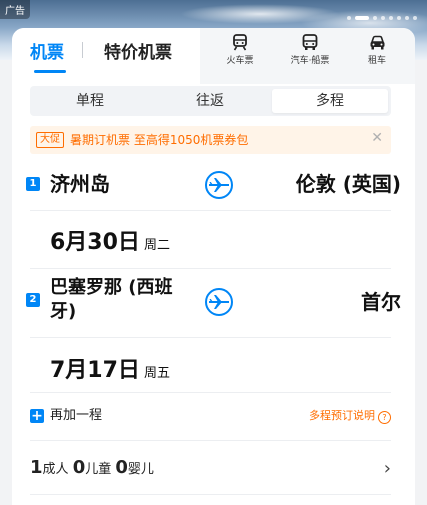  What do you see at coordinates (240, 42) in the screenshot?
I see `train-icon` at bounding box center [240, 42].